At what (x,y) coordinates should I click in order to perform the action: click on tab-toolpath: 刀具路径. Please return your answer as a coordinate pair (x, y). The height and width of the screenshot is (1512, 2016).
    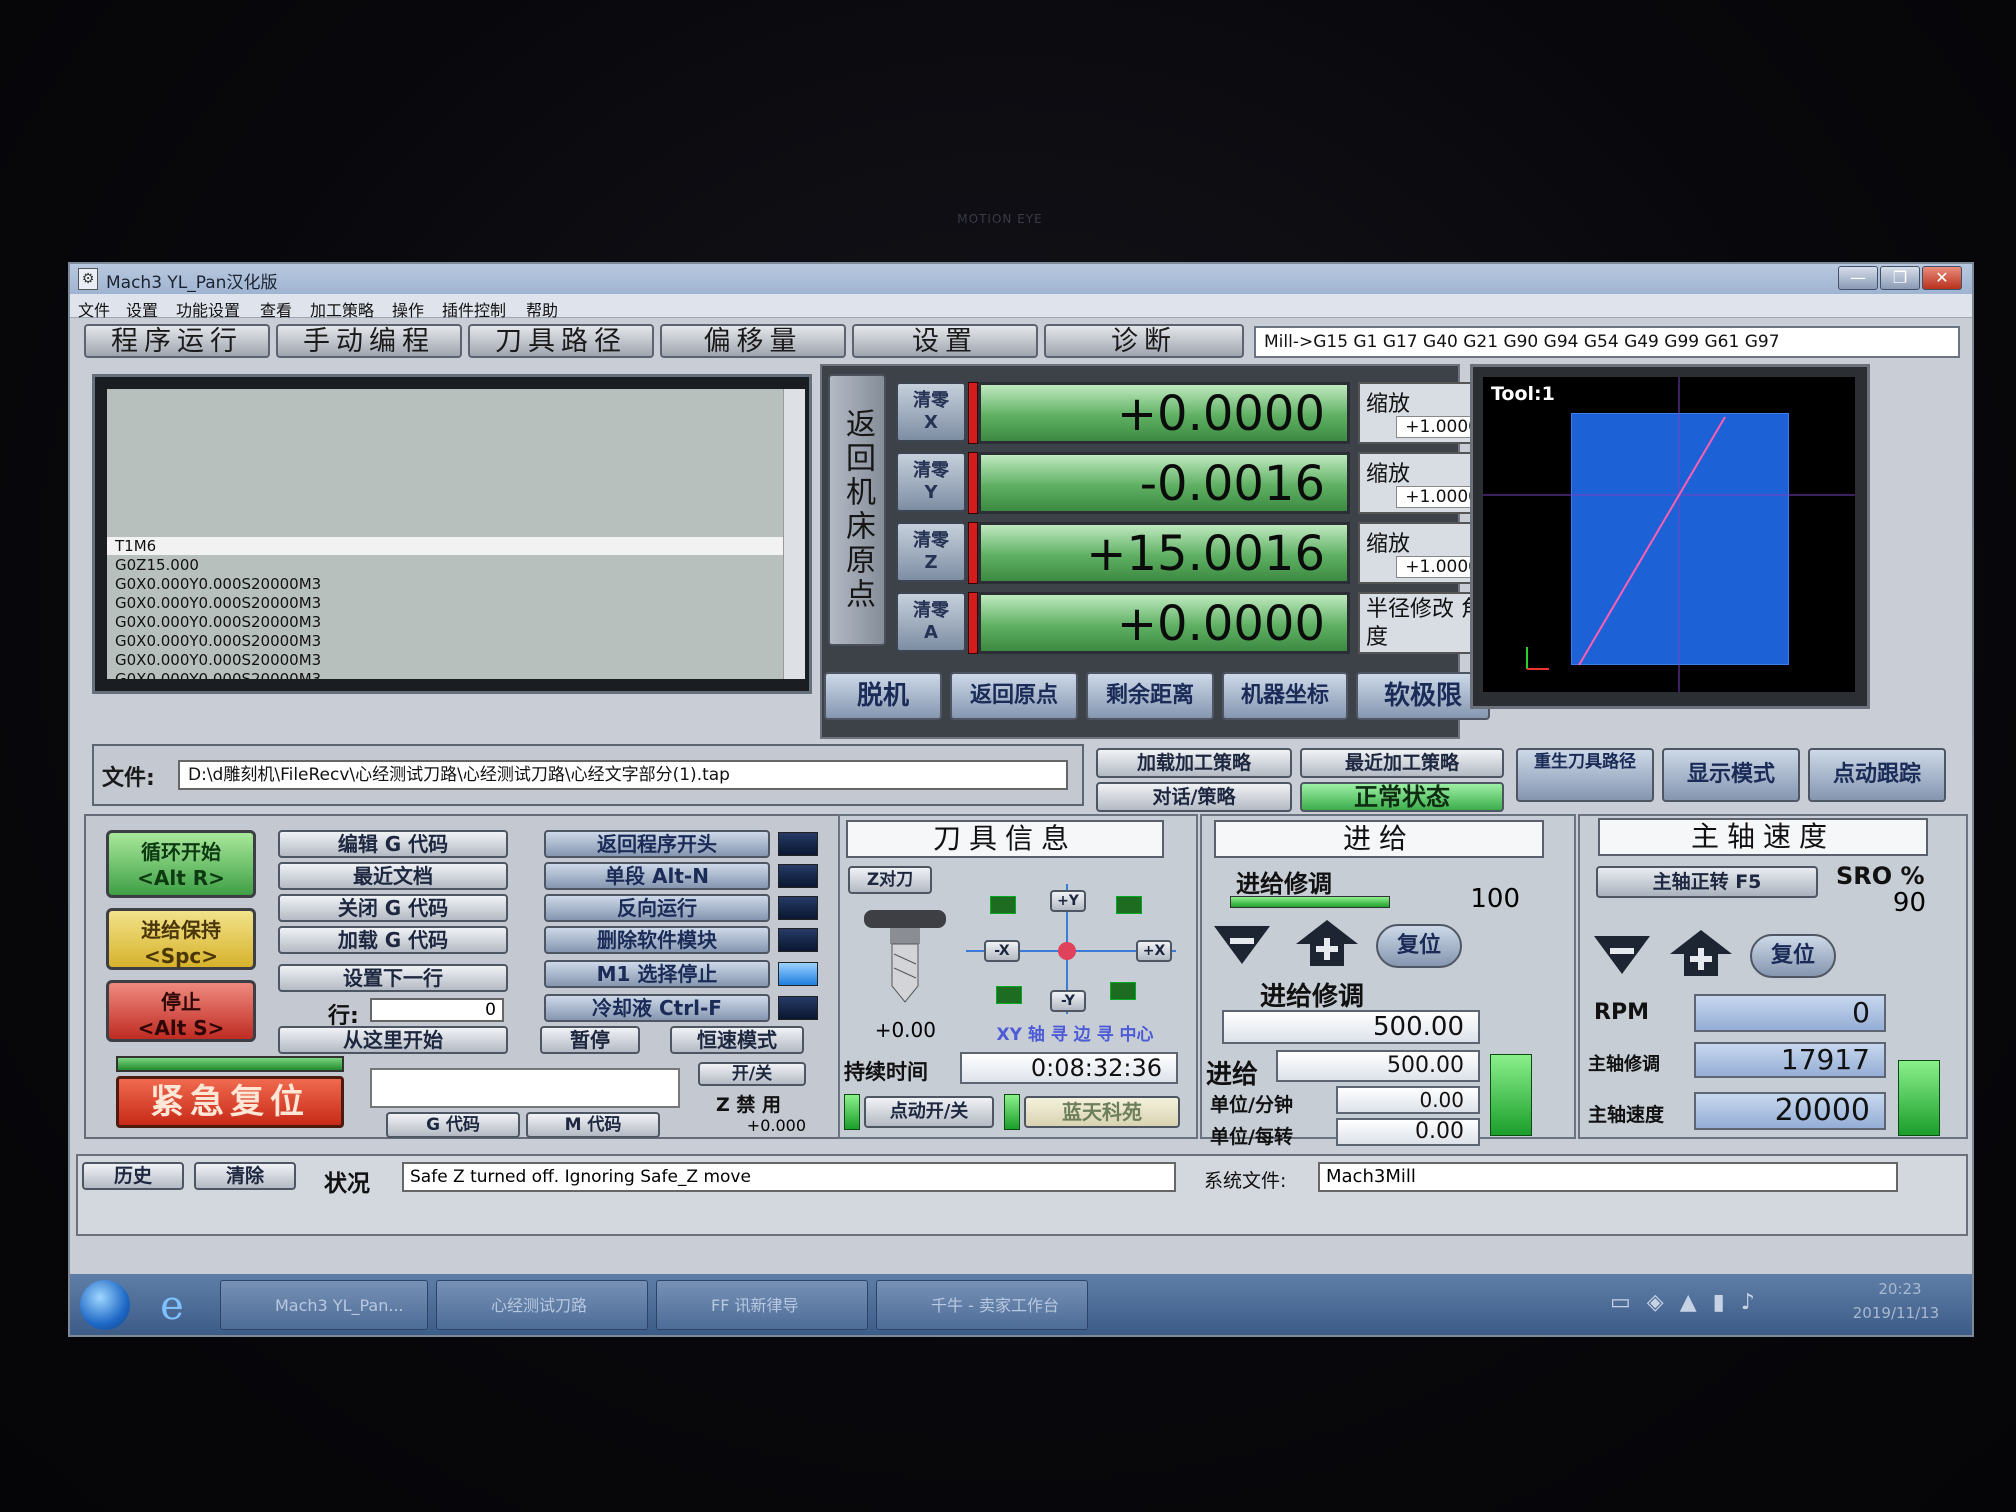
    Looking at the image, I should click on (561, 341).